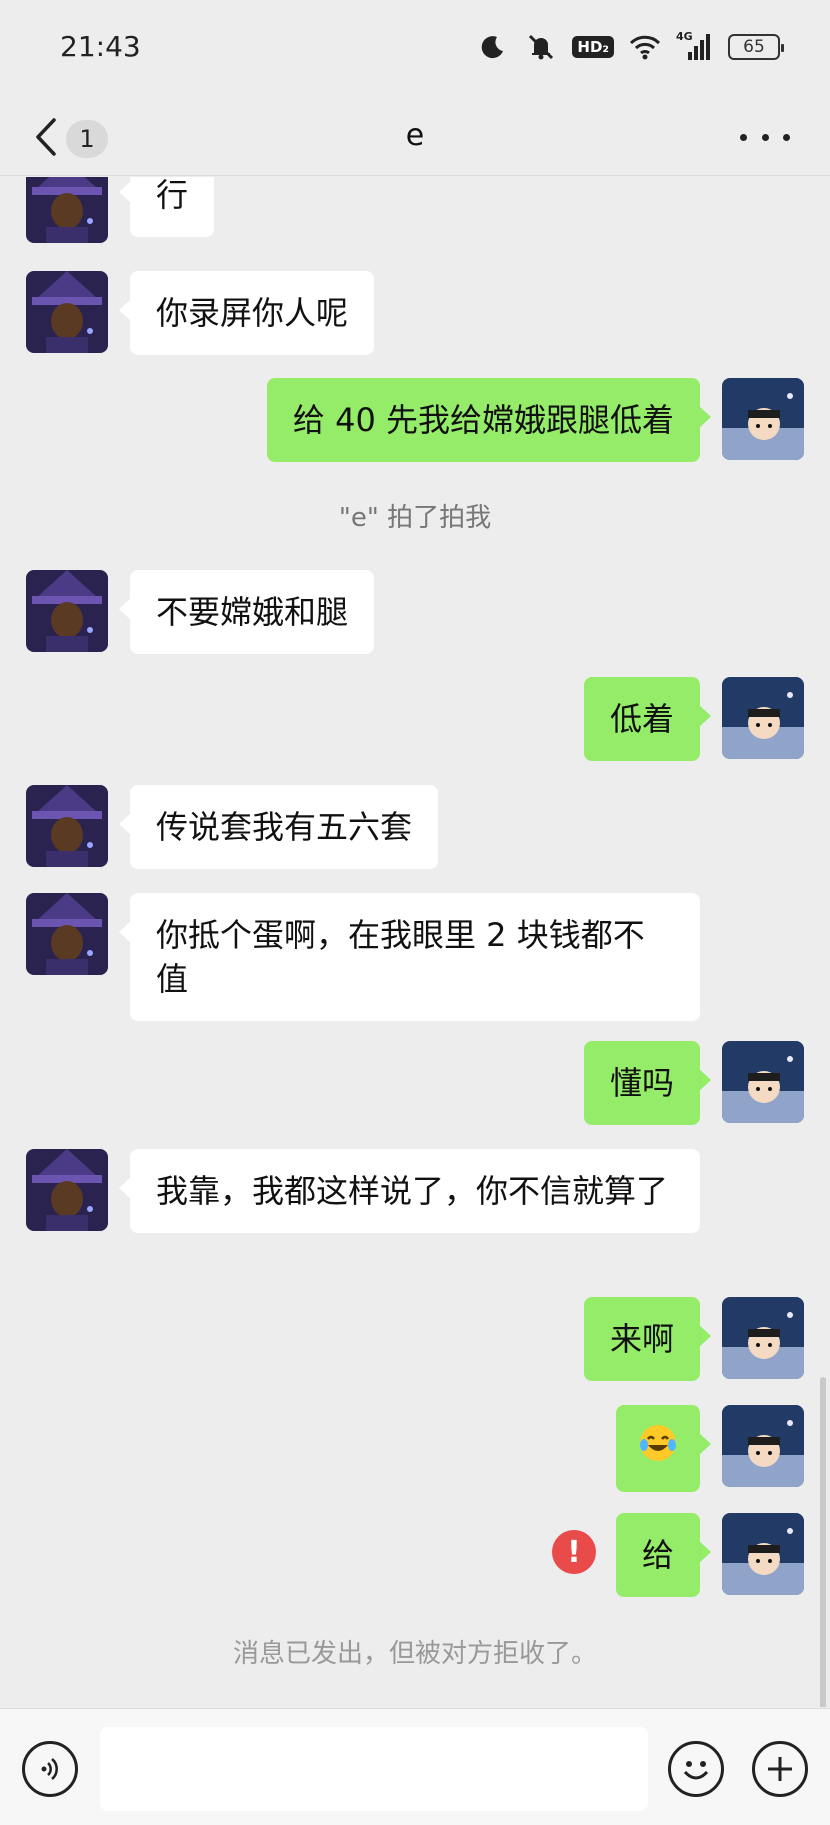 This screenshot has height=1825, width=830. What do you see at coordinates (409, 957) in the screenshot?
I see `incoming-message-bubble: 你抵个蛋啊，在我眼里 2 块钱都不值` at bounding box center [409, 957].